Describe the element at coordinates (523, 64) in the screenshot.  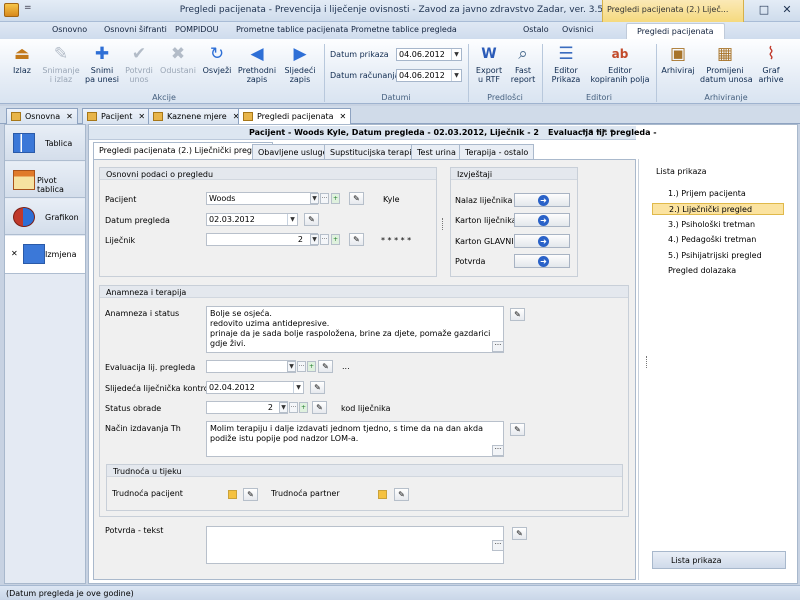
I see `fast-report-button: ⌕ Fast report` at that location.